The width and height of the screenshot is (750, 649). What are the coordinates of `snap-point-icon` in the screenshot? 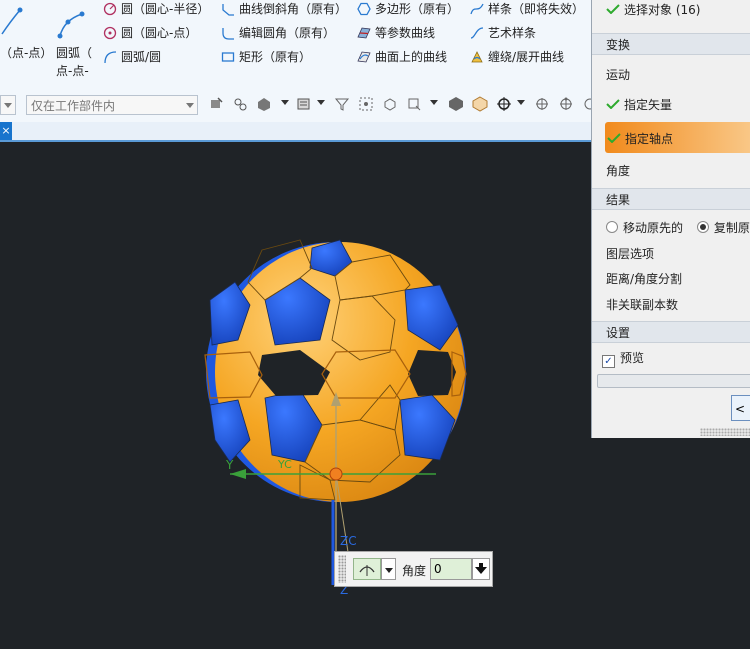 It's located at (240, 104).